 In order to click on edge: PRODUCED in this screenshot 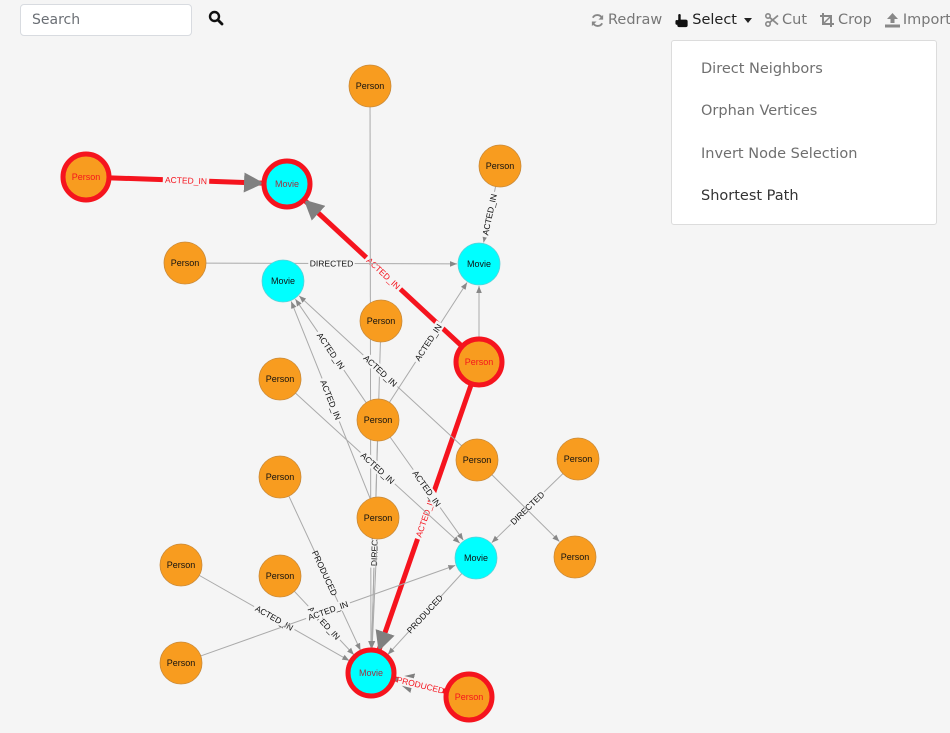, I will do `click(420, 684)`.